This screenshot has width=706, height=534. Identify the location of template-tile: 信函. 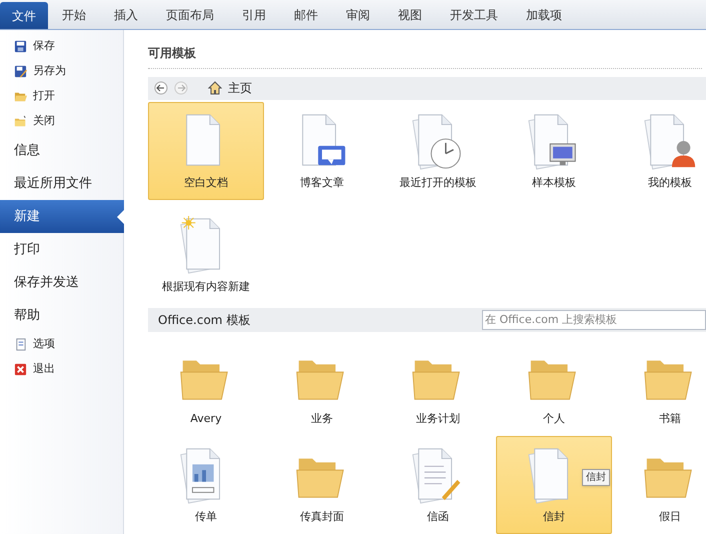
(438, 485).